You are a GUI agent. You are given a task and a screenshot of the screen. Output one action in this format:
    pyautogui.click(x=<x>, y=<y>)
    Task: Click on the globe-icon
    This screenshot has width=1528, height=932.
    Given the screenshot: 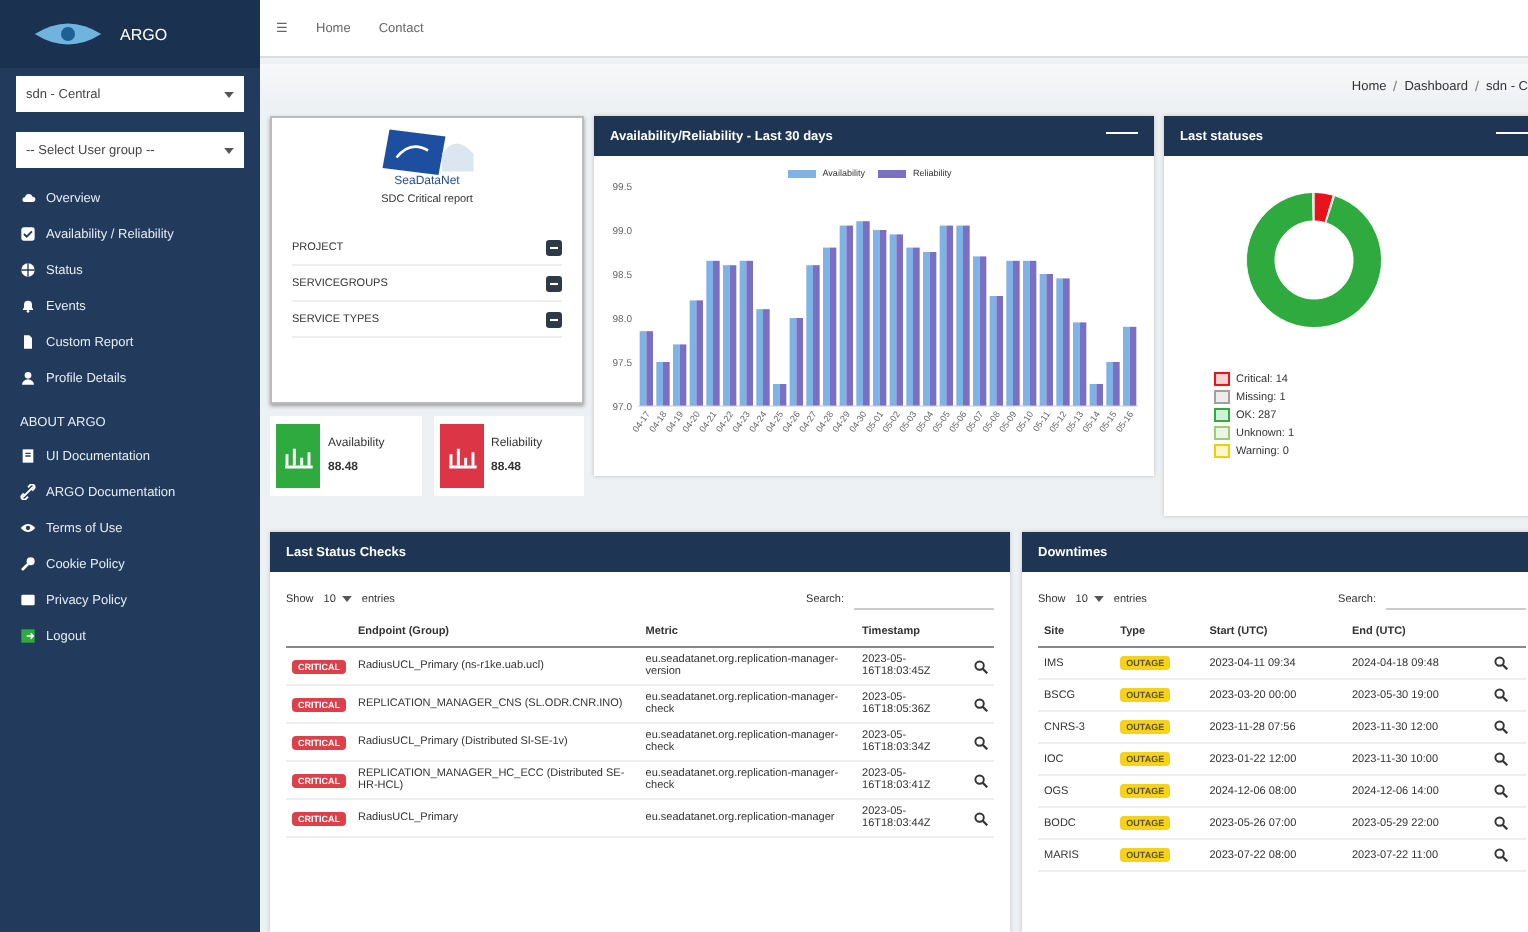 What is the action you would take?
    pyautogui.click(x=28, y=270)
    